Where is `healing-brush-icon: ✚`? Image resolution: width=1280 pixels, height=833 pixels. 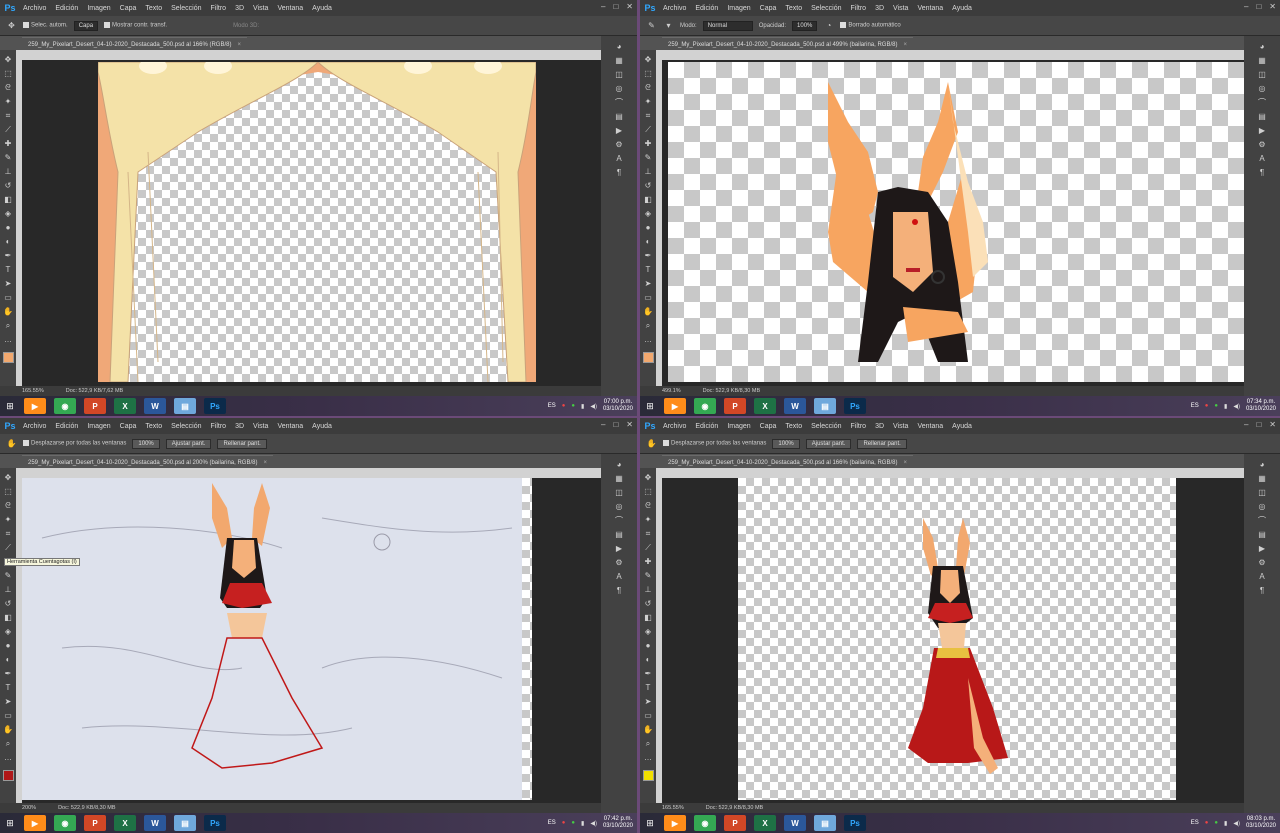 healing-brush-icon: ✚ is located at coordinates (648, 143).